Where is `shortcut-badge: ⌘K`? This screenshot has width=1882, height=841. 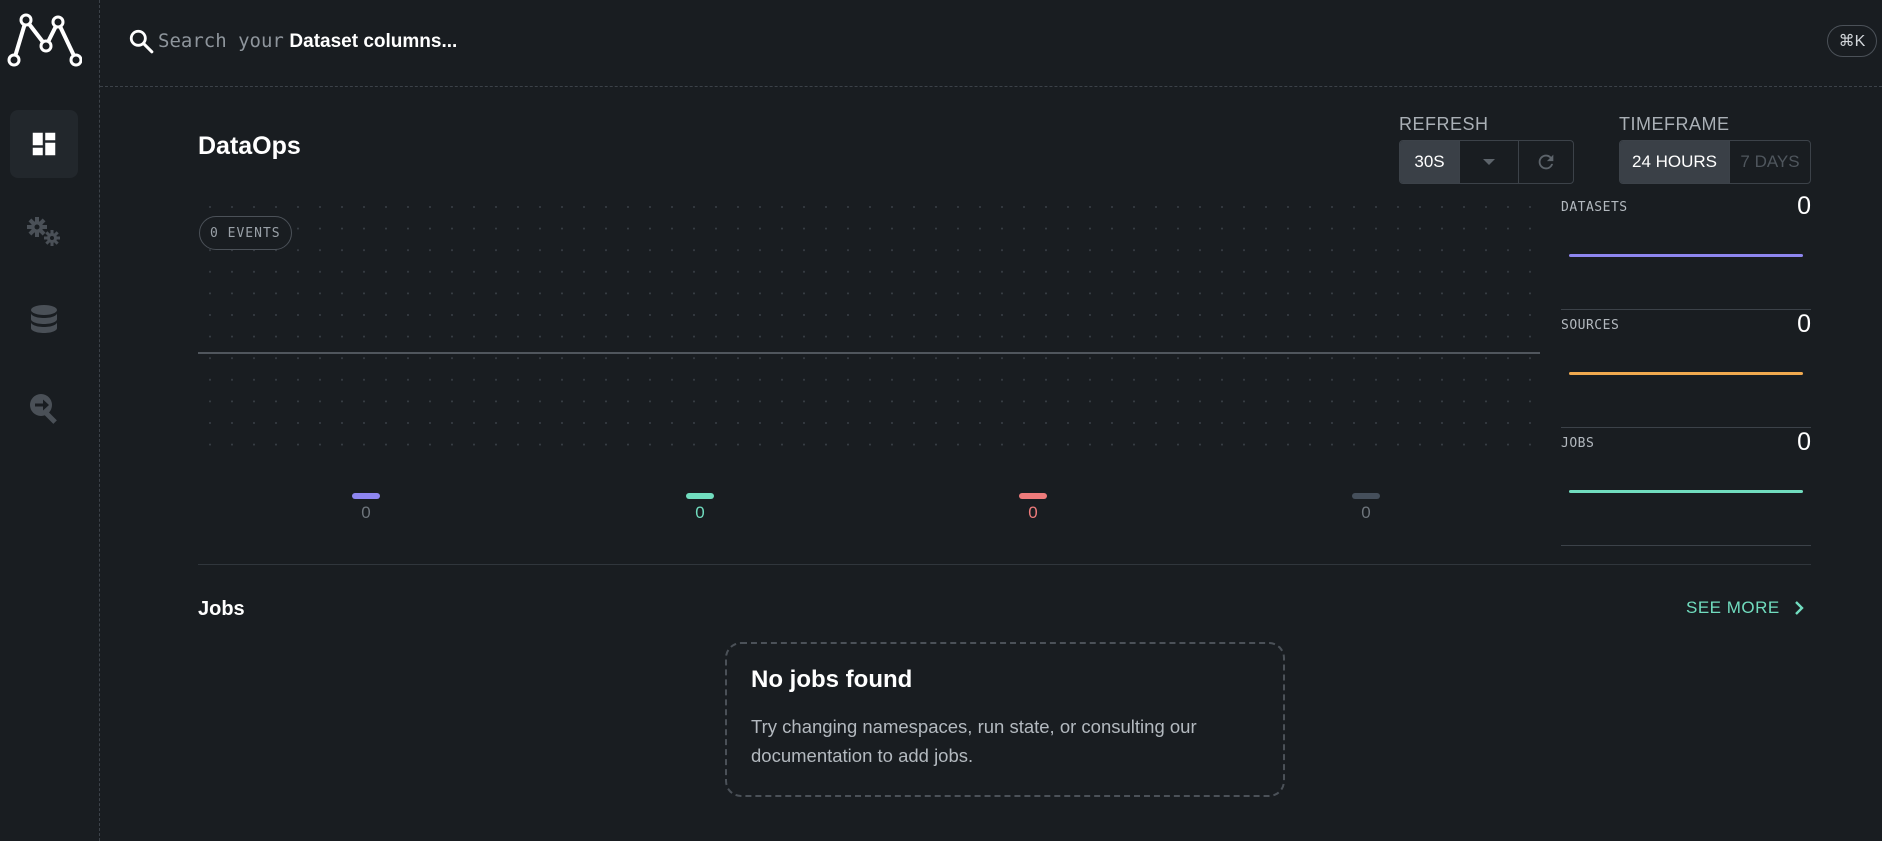 shortcut-badge: ⌘K is located at coordinates (1852, 41).